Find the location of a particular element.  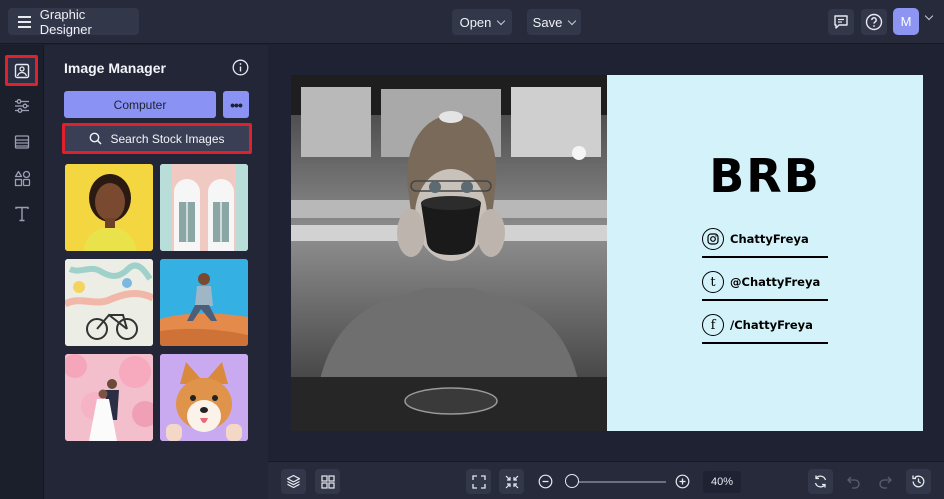

expand-icon is located at coordinates (478, 481).